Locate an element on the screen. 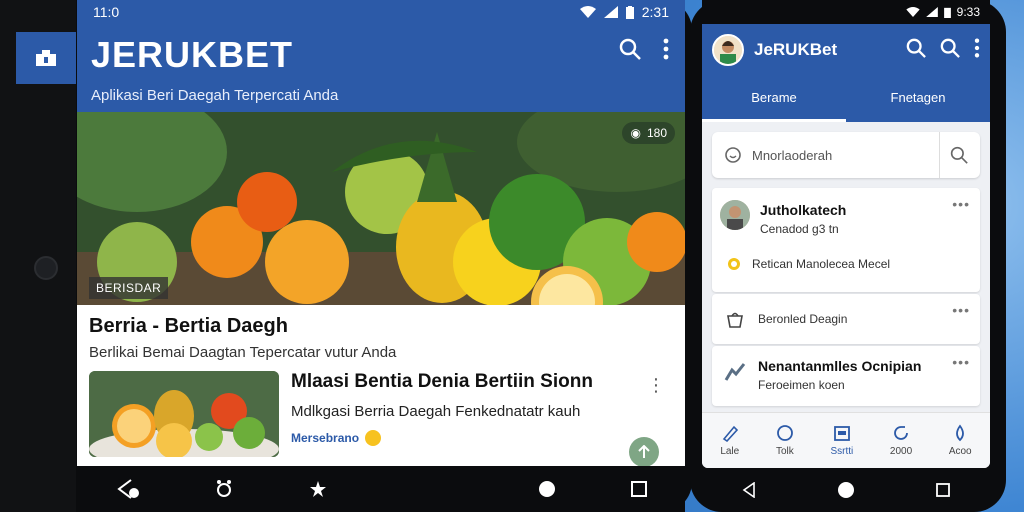  share-icon is located at coordinates (644, 451).